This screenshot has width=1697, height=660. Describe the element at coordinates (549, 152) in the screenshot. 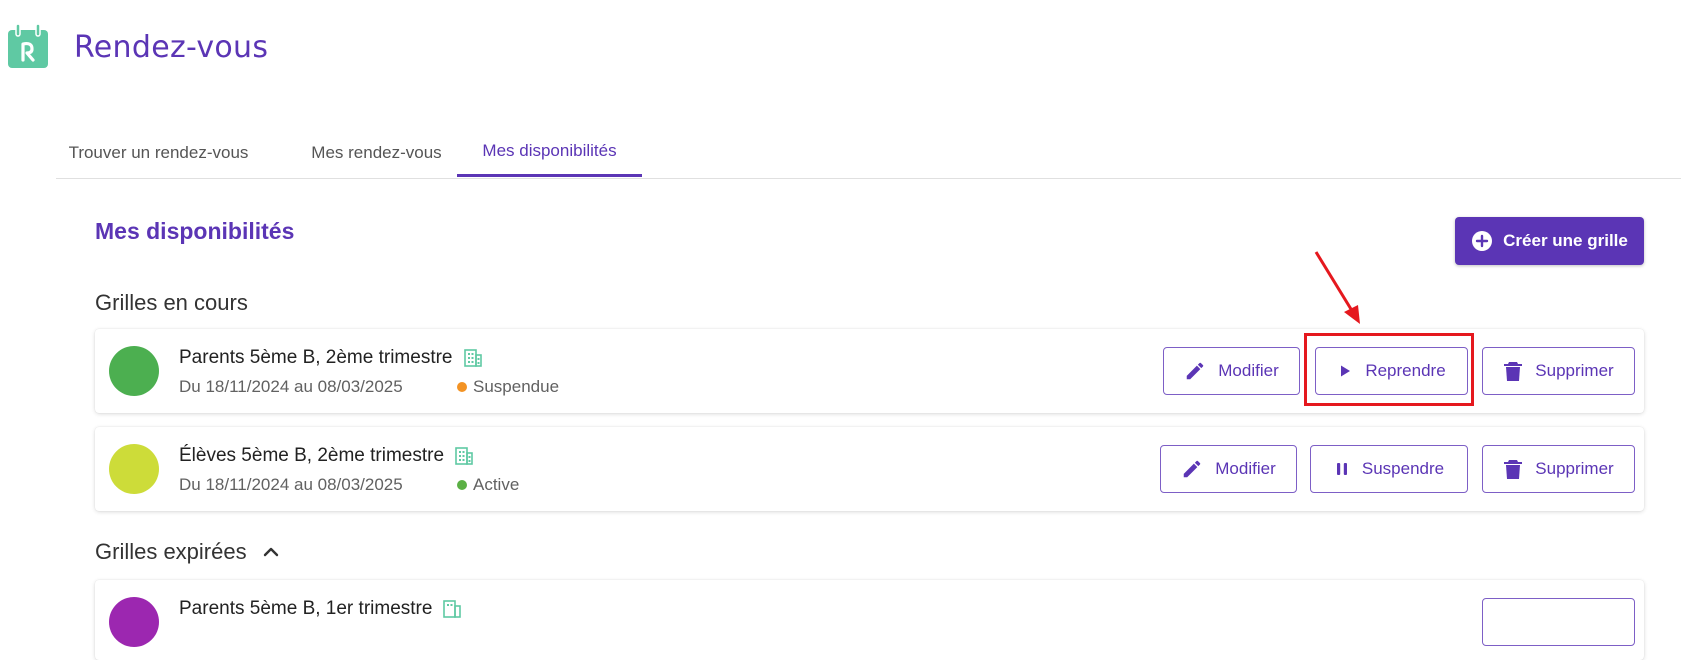

I see `tab-mes-disponibilites: Mes disponibilités` at that location.